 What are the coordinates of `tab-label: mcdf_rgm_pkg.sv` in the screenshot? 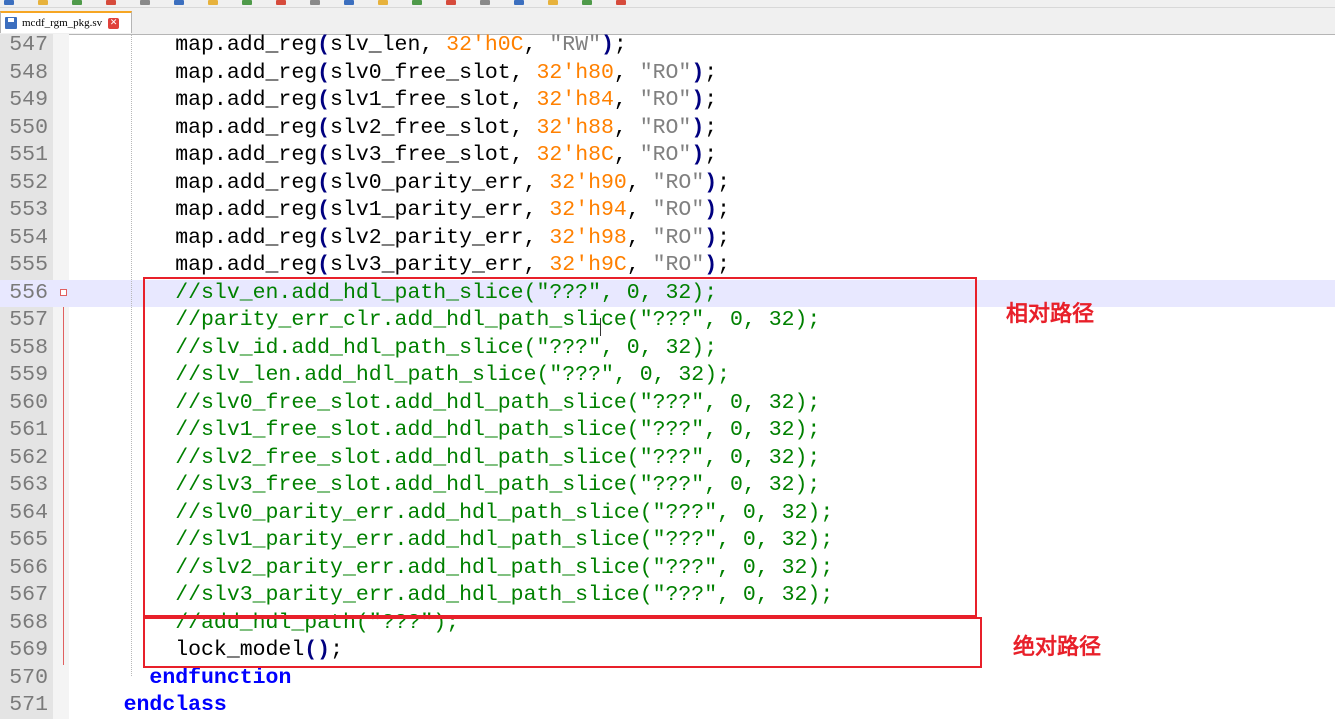 It's located at (62, 23).